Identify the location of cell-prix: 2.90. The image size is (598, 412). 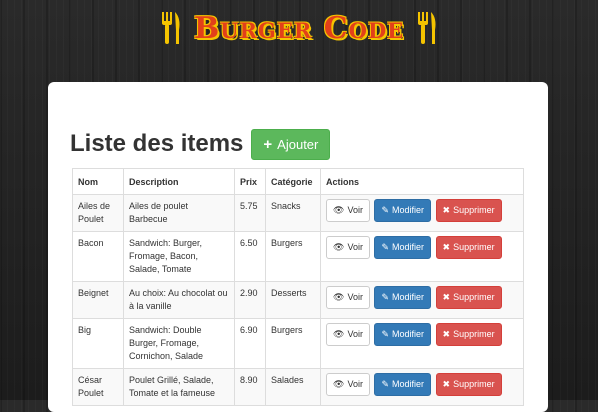
(250, 300).